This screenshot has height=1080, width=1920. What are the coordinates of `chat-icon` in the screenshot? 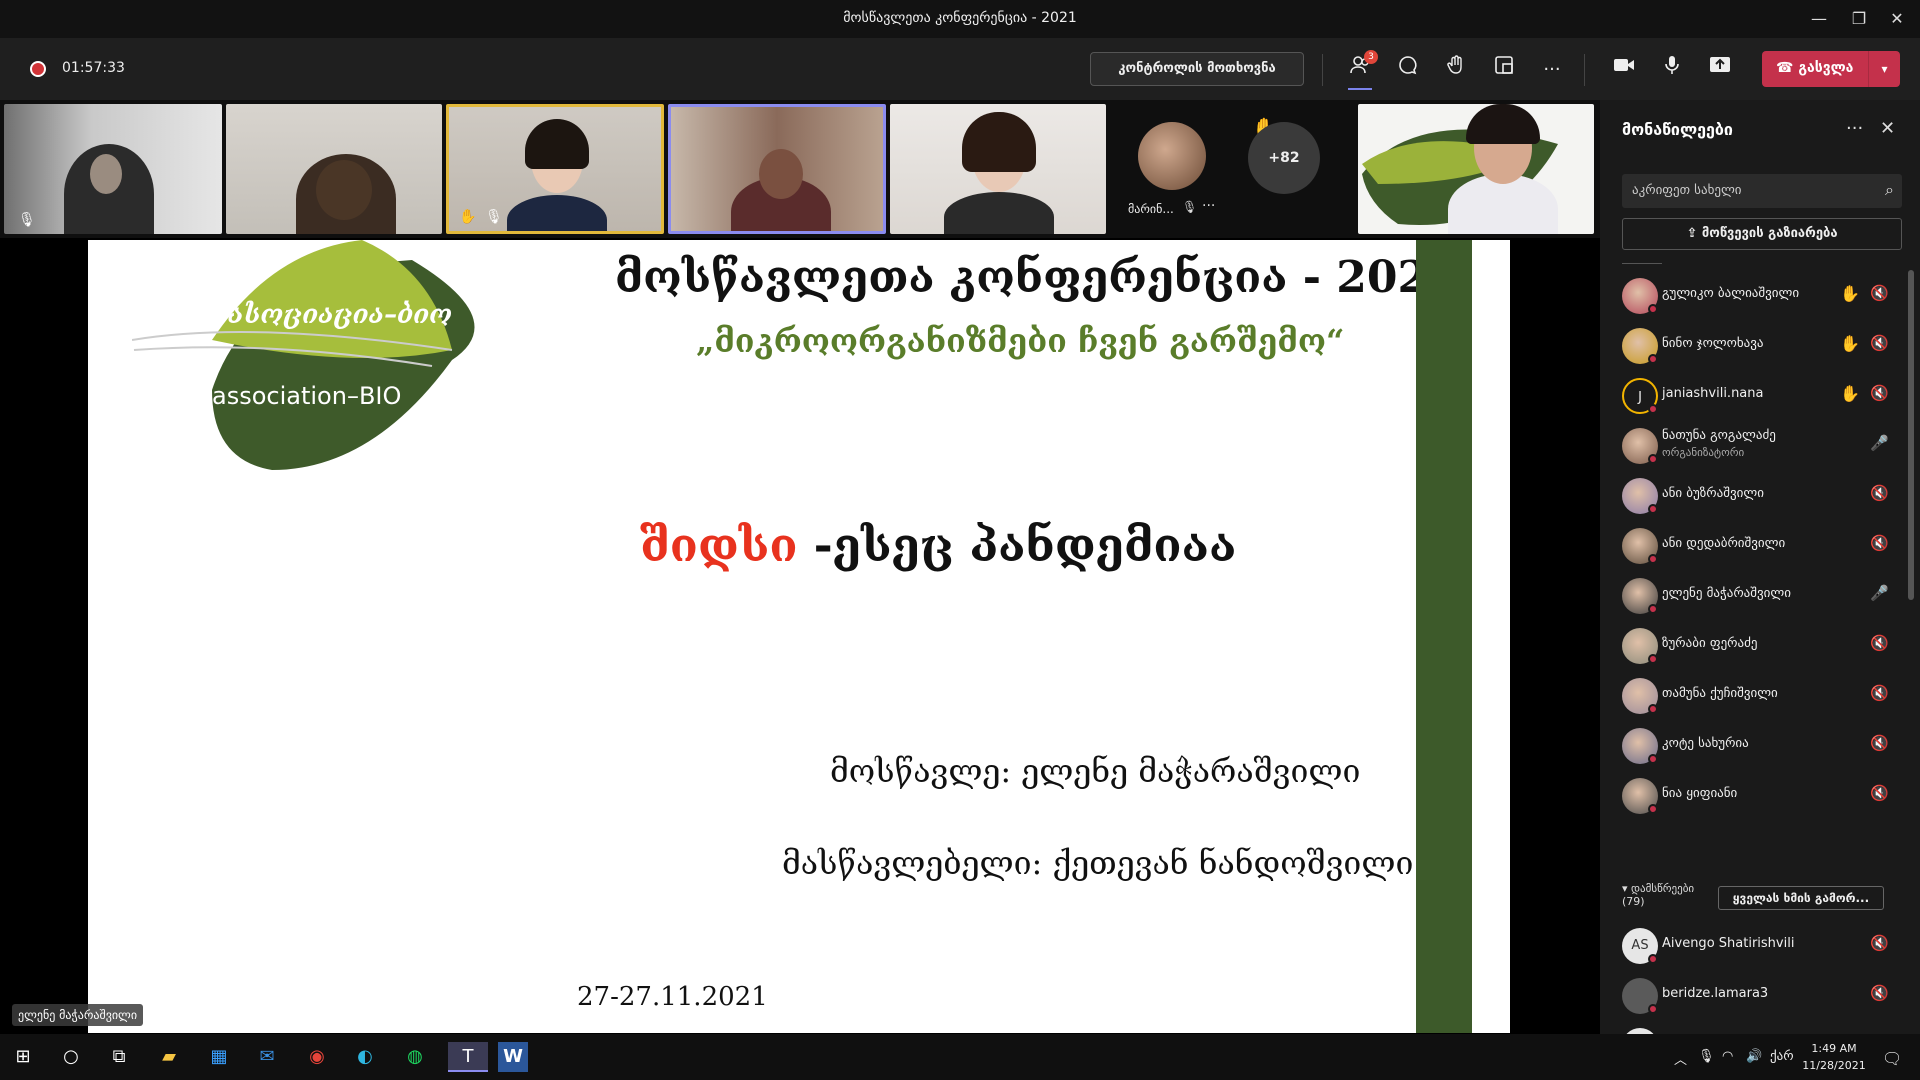 It's located at (1408, 70).